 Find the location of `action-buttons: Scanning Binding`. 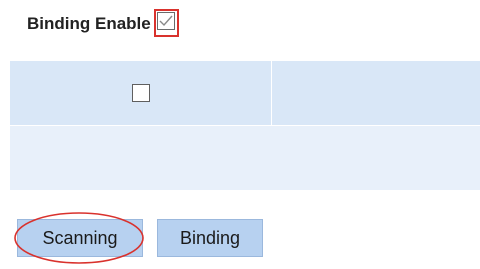

action-buttons: Scanning Binding is located at coordinates (138, 238).